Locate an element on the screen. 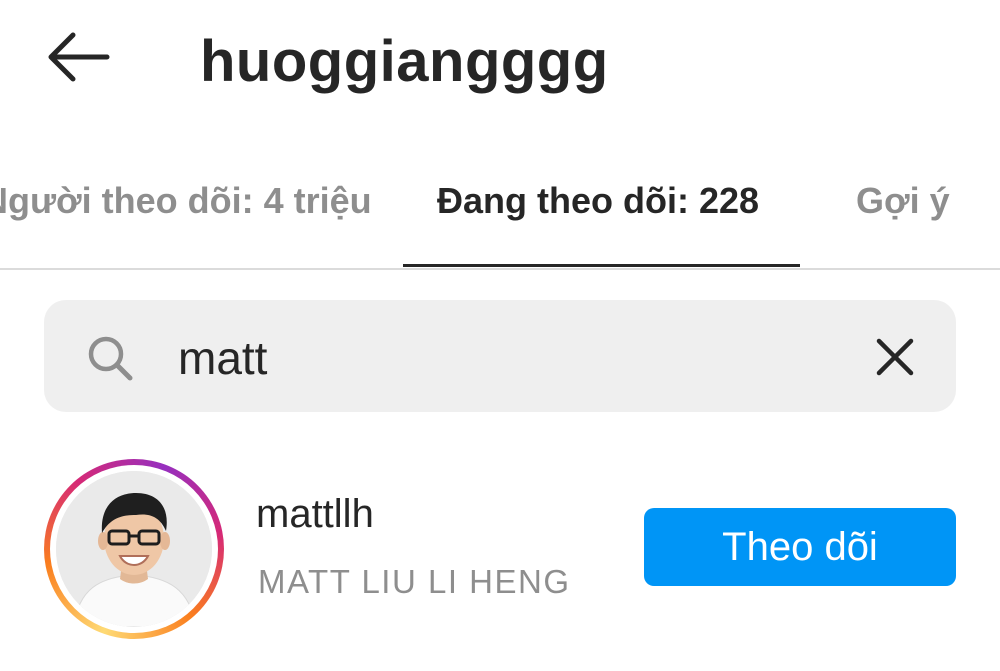 The height and width of the screenshot is (671, 1000). result-username: mattllh is located at coordinates (315, 514).